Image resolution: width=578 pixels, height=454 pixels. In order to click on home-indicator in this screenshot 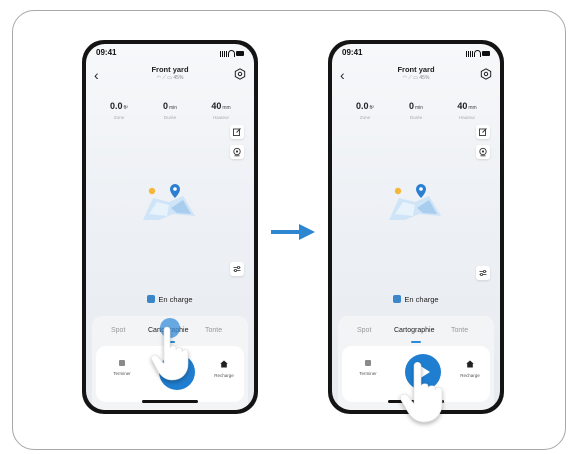, I will do `click(170, 401)`.